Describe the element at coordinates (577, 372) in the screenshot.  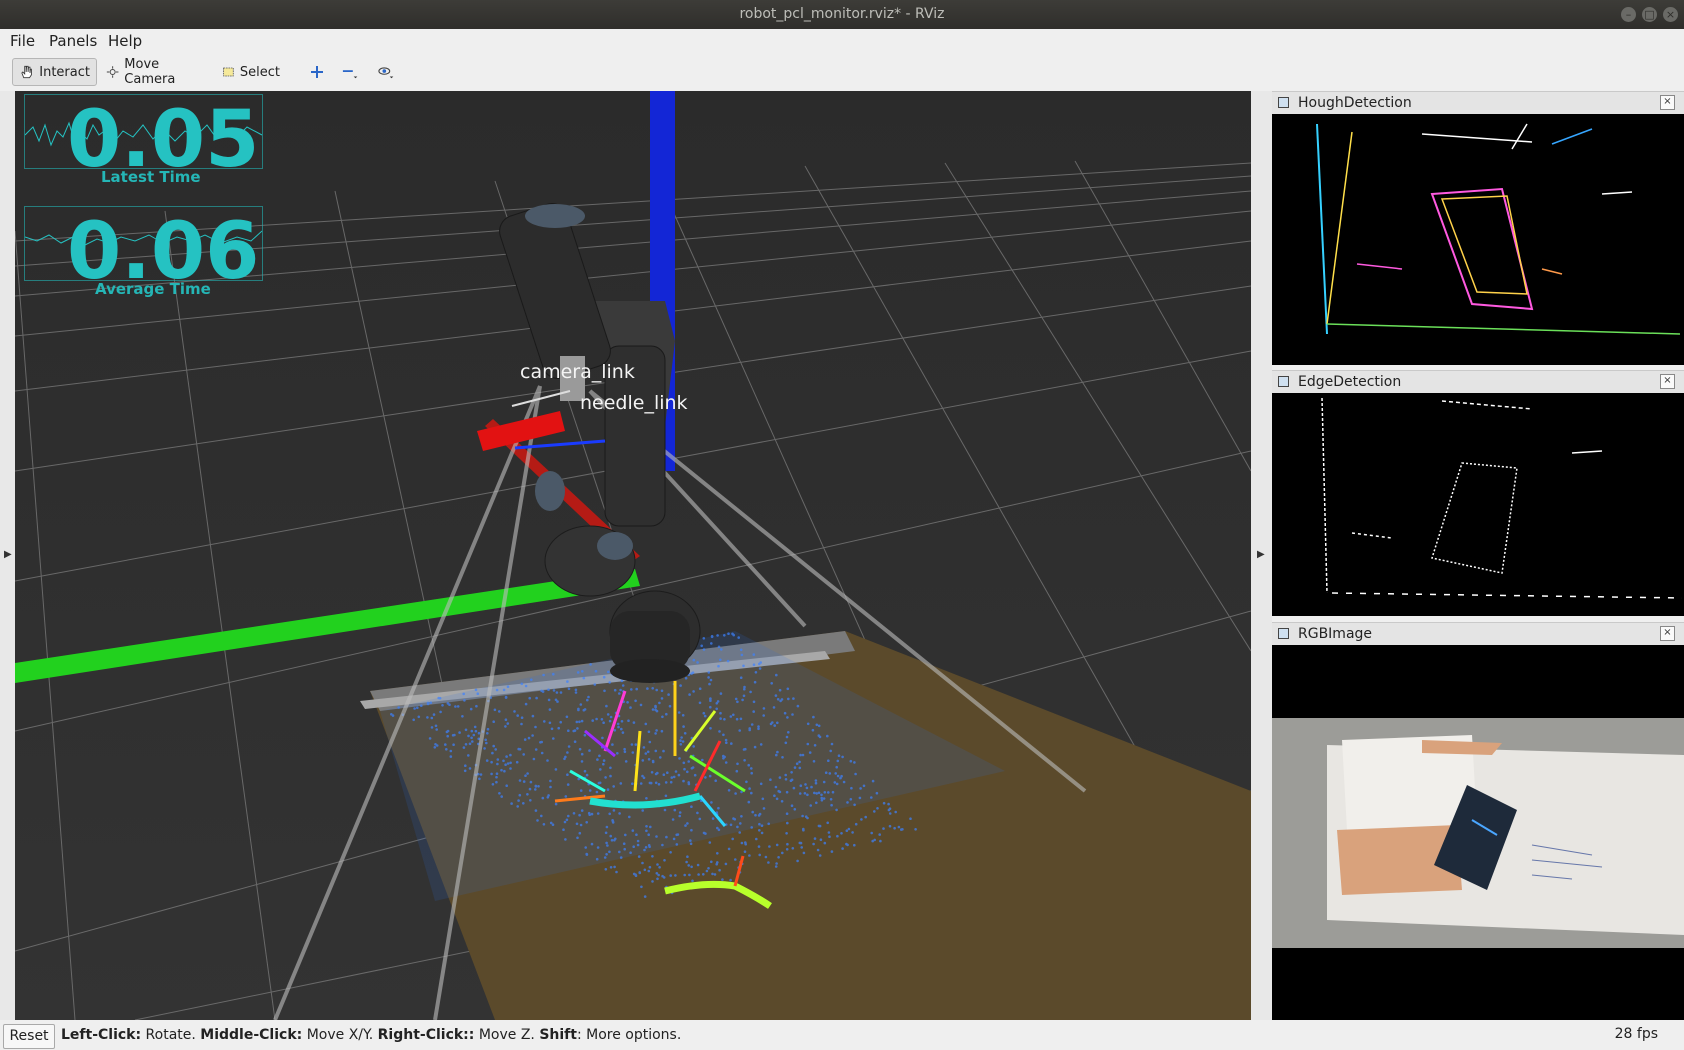
I see `frame-label-camera-link: camera_link` at that location.